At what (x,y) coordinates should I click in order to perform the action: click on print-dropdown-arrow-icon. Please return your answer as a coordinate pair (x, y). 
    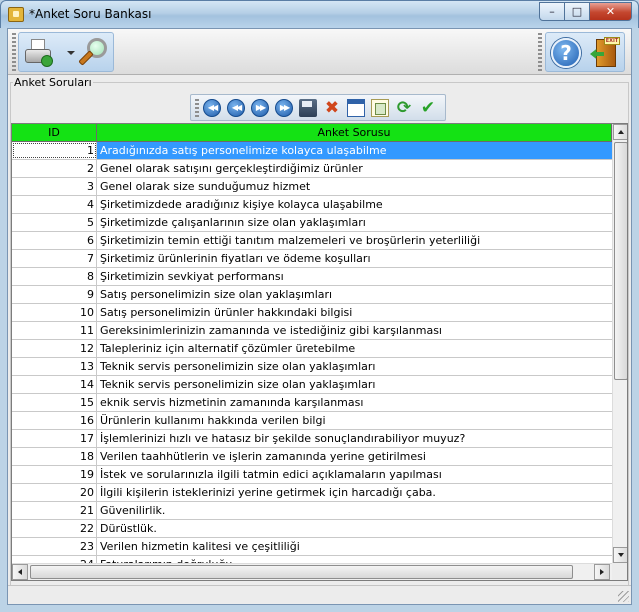
    Looking at the image, I should click on (71, 53).